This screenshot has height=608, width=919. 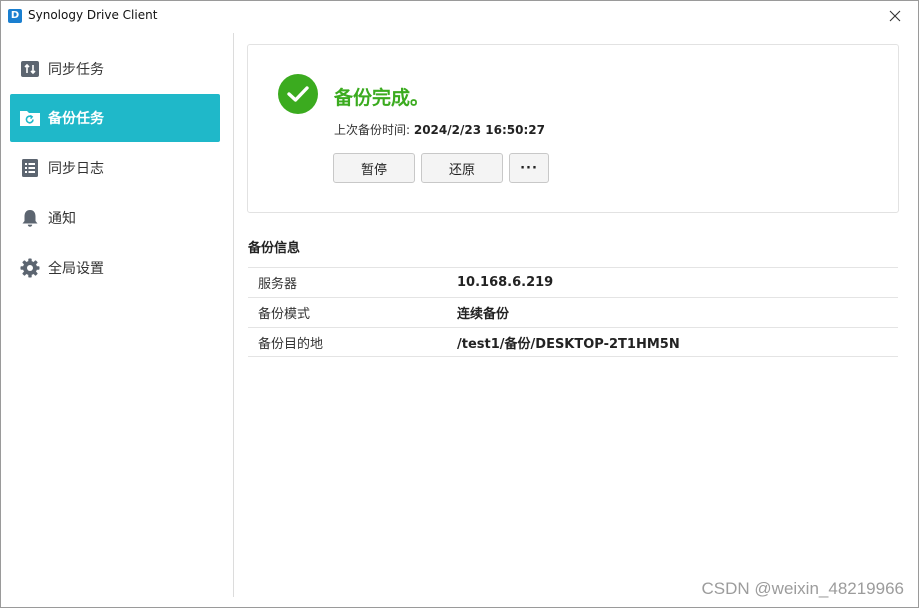 I want to click on sidebar-item-label: 全局设置, so click(x=76, y=269).